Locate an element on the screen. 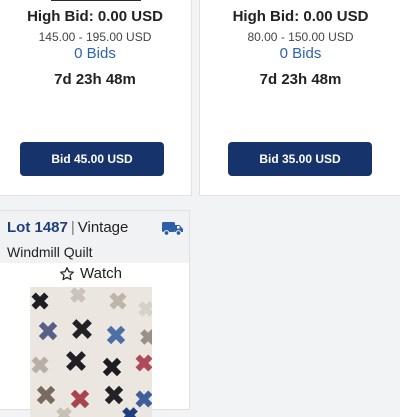  truck-icon is located at coordinates (172, 229).